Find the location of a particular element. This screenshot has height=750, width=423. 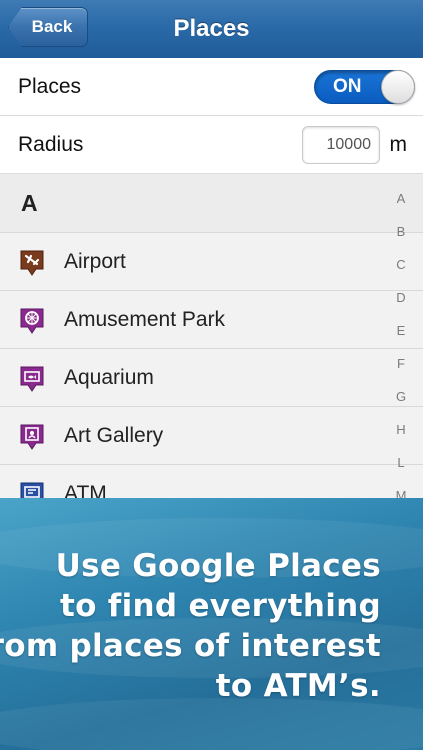

atm-icon is located at coordinates (32, 490).